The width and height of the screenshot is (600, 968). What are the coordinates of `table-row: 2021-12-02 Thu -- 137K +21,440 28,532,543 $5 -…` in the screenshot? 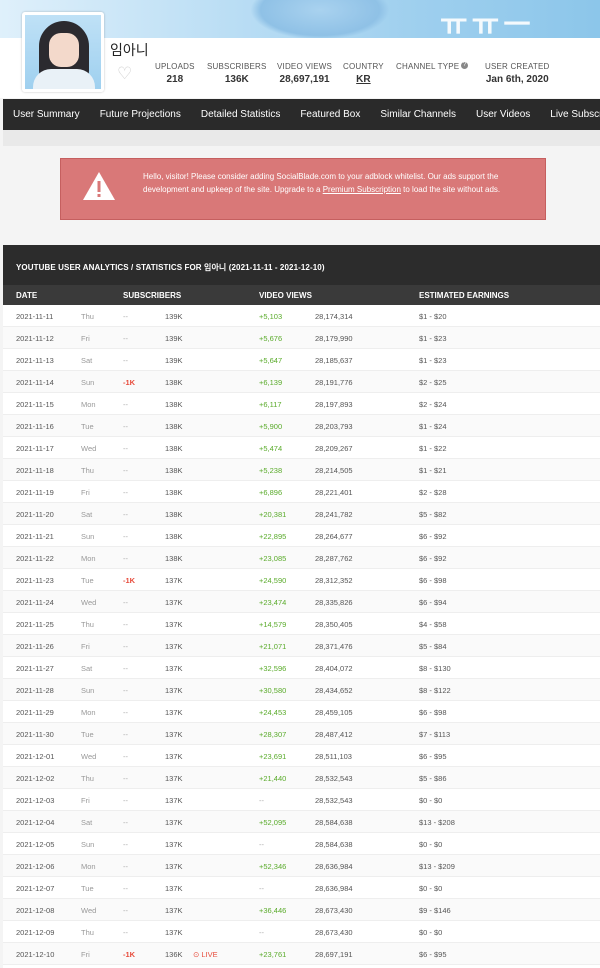 It's located at (301, 778).